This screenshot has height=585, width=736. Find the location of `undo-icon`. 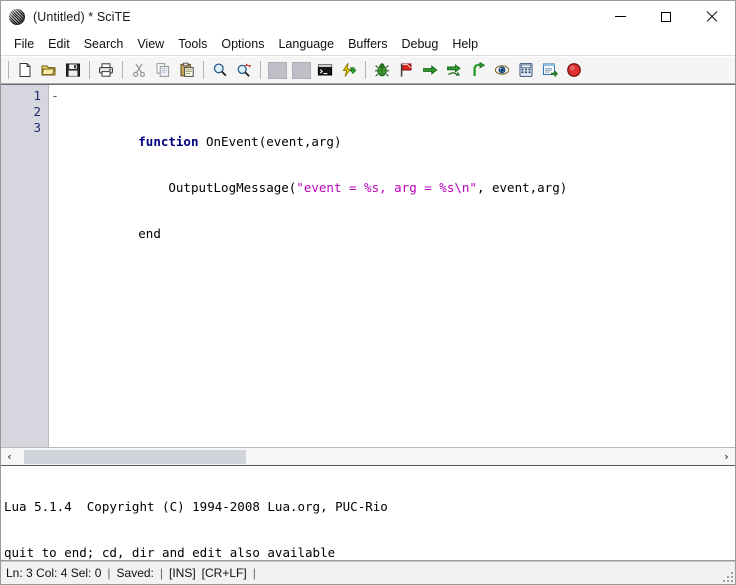

undo-icon is located at coordinates (277, 70).